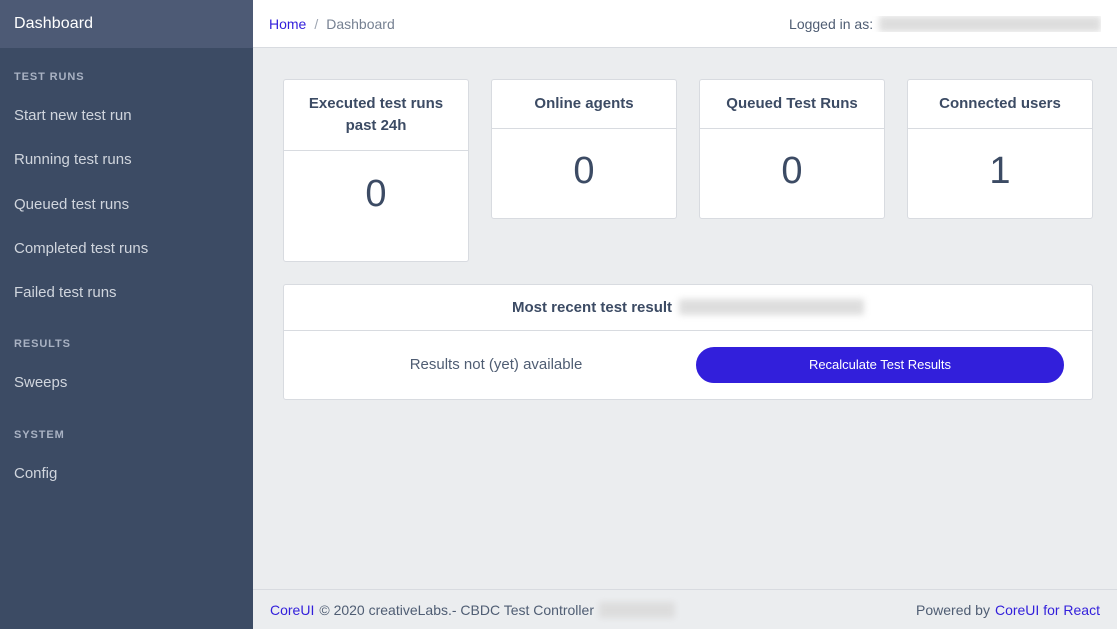  What do you see at coordinates (831, 23) in the screenshot?
I see `logged-in-label: Logged in as:` at bounding box center [831, 23].